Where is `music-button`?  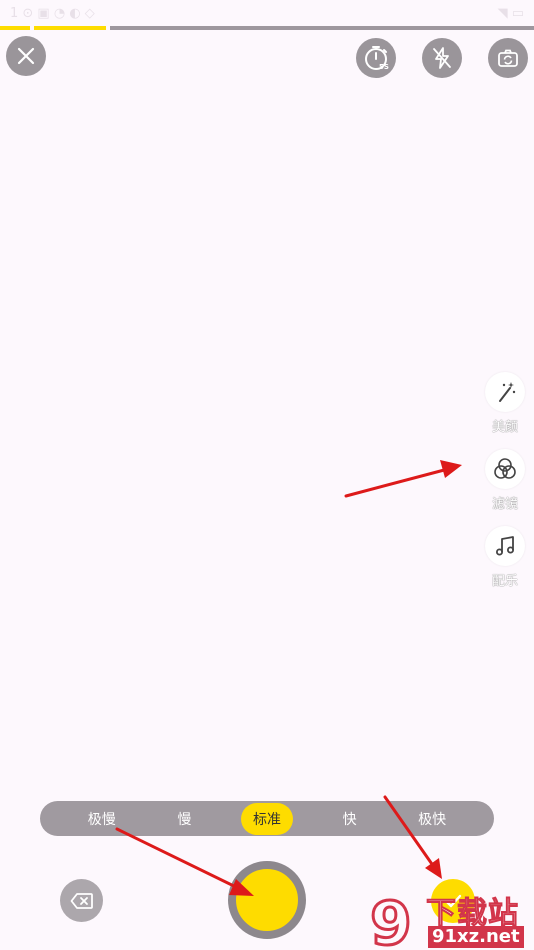 music-button is located at coordinates (505, 546).